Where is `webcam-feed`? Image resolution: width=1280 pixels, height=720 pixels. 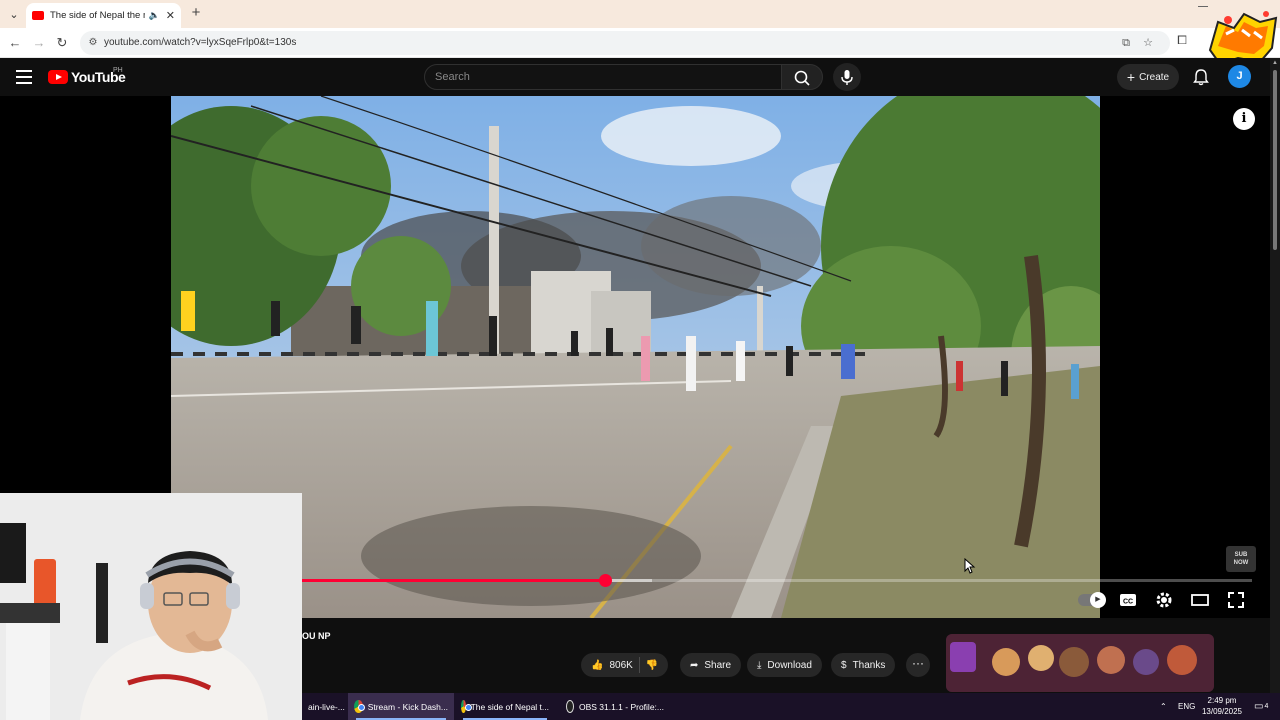 webcam-feed is located at coordinates (151, 606).